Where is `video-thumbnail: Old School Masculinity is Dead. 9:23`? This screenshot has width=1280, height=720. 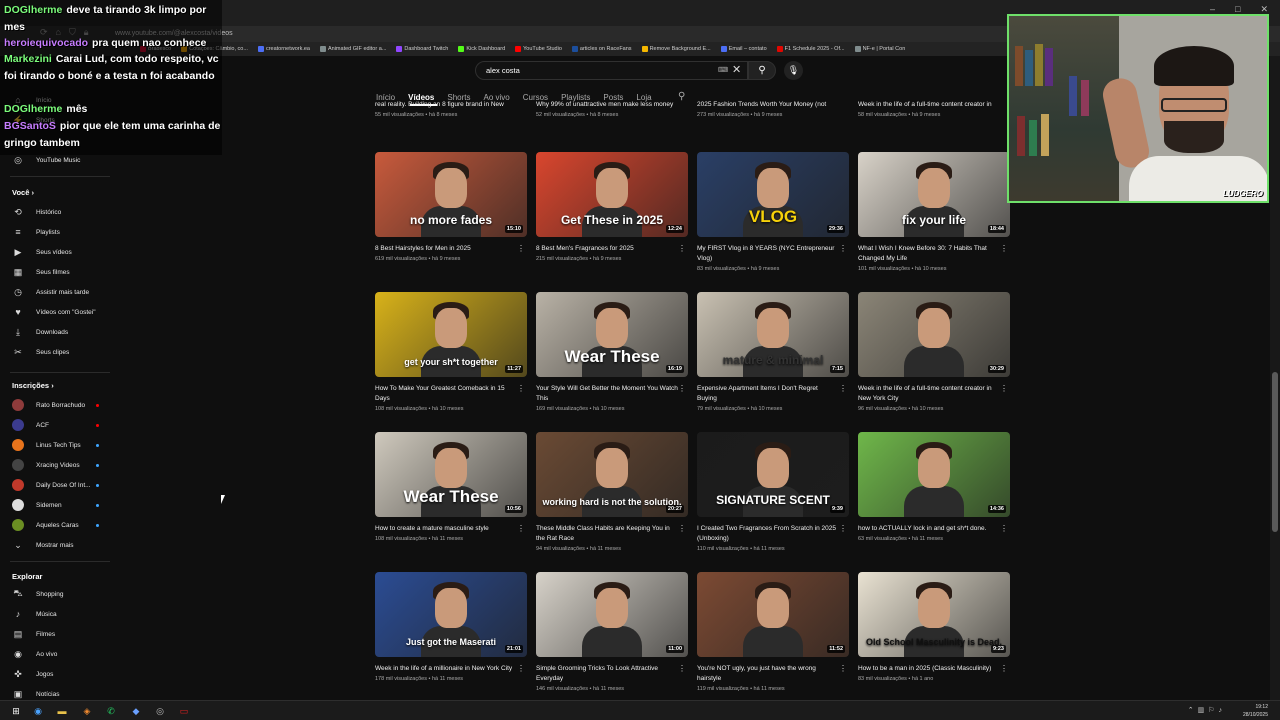 video-thumbnail: Old School Masculinity is Dead. 9:23 is located at coordinates (934, 614).